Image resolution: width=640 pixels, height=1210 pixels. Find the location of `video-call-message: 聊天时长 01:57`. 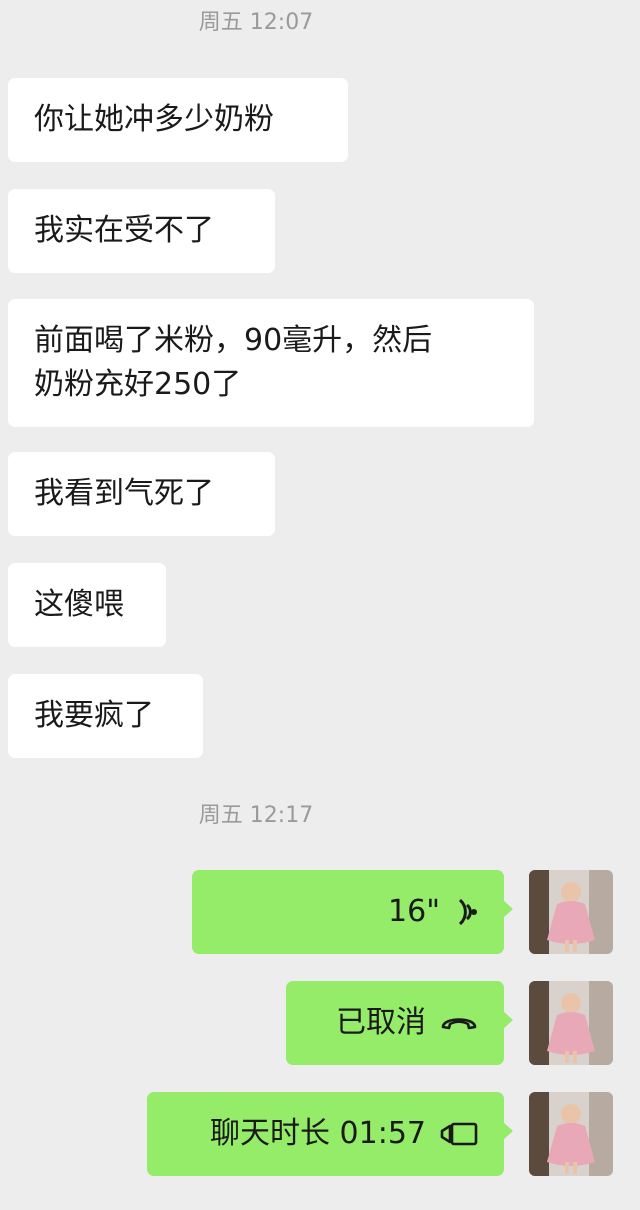

video-call-message: 聊天时长 01:57 is located at coordinates (330, 1134).